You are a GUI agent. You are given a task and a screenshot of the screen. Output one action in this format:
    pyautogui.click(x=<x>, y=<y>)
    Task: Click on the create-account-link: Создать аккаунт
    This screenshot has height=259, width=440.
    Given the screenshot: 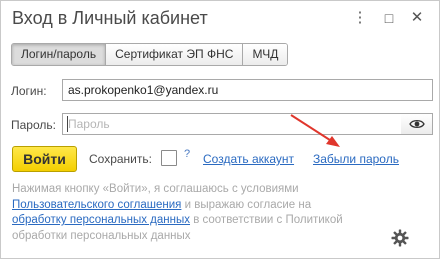 What is the action you would take?
    pyautogui.click(x=248, y=159)
    